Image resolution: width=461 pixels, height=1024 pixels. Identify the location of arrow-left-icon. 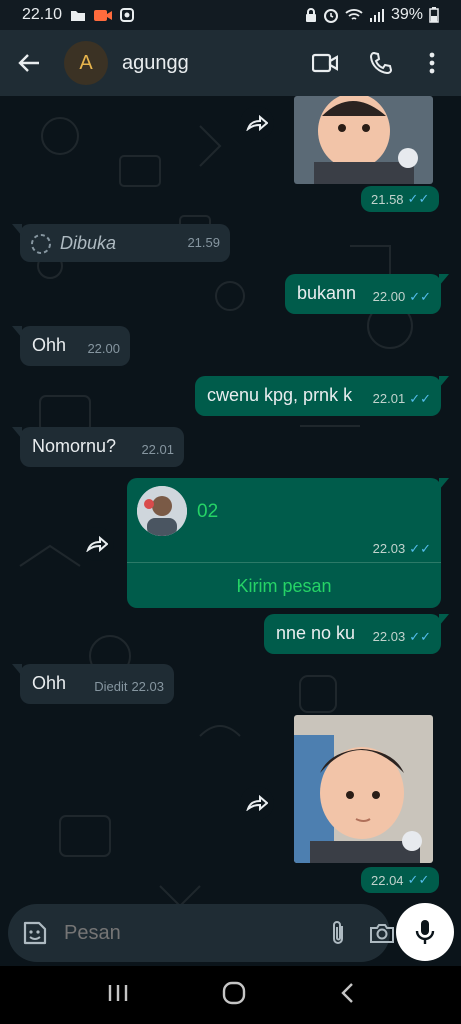
(28, 63).